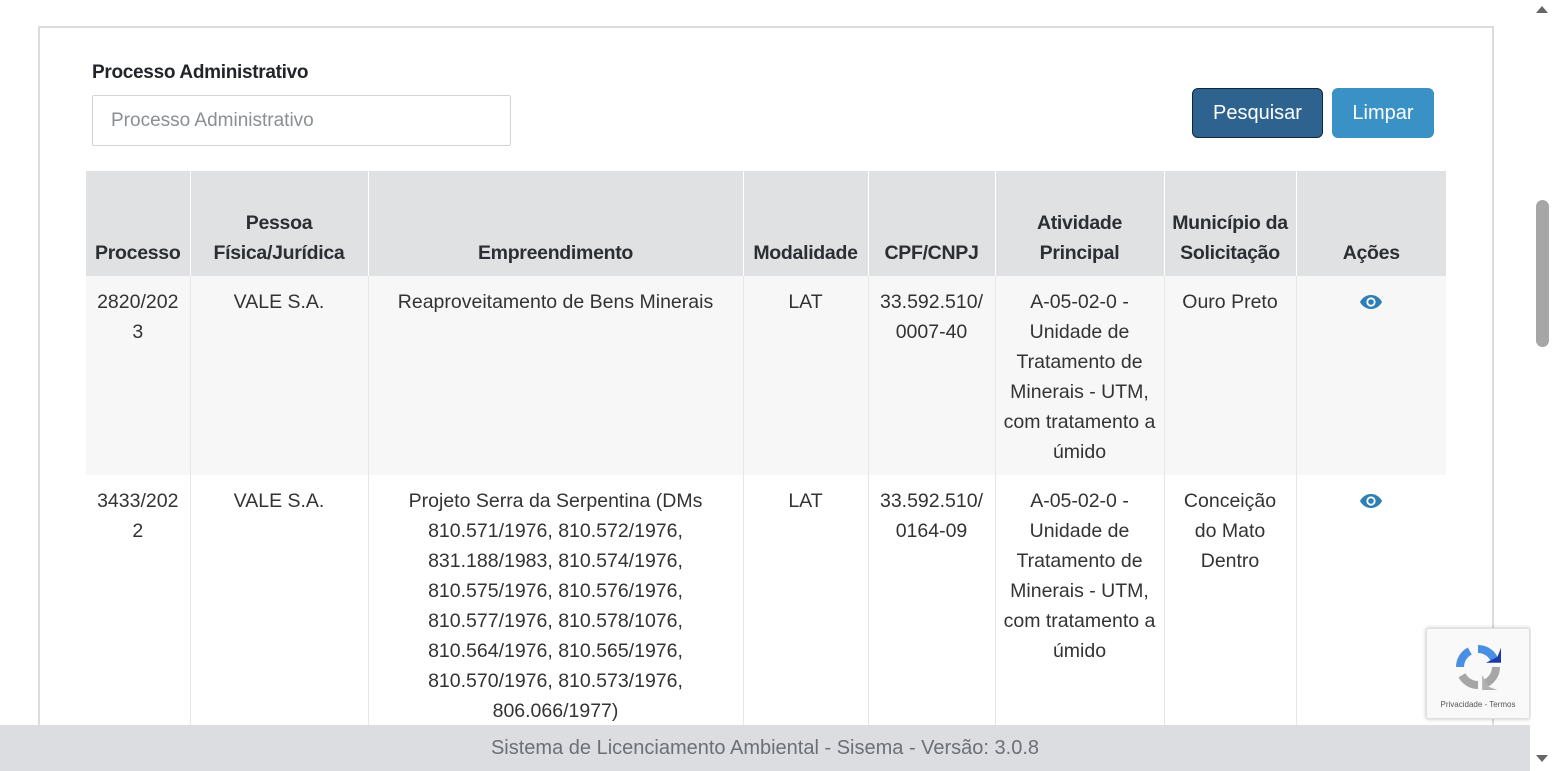 The height and width of the screenshot is (771, 1554). Describe the element at coordinates (932, 604) in the screenshot. I see `cell-cpf-cnpj: 33.592.510/0164-09` at that location.